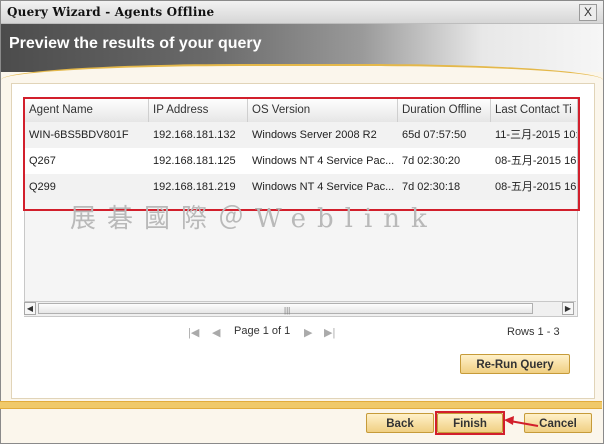 This screenshot has width=604, height=444. I want to click on previous-page-icon: ◀, so click(216, 332).